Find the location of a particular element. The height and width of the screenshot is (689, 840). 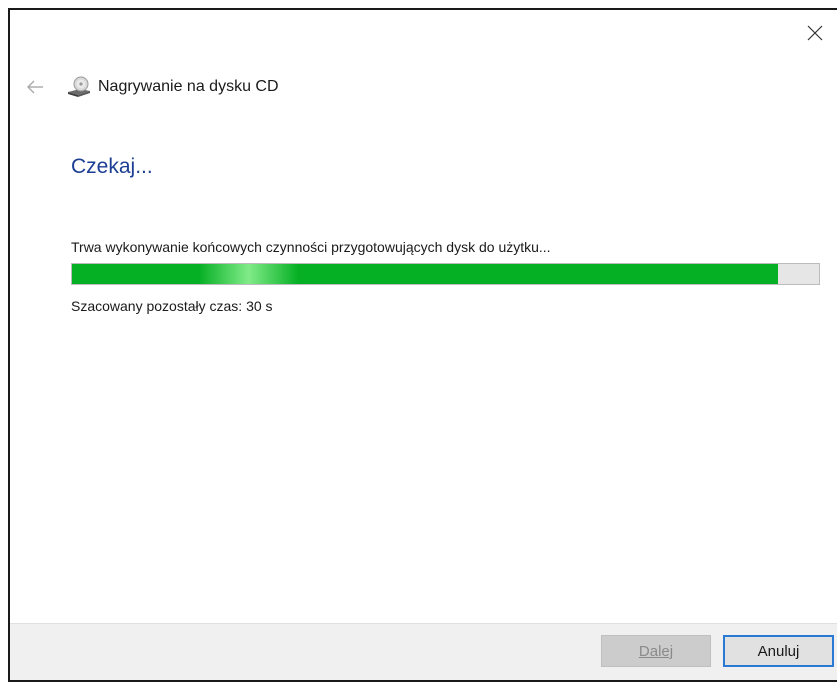

close-button is located at coordinates (815, 33).